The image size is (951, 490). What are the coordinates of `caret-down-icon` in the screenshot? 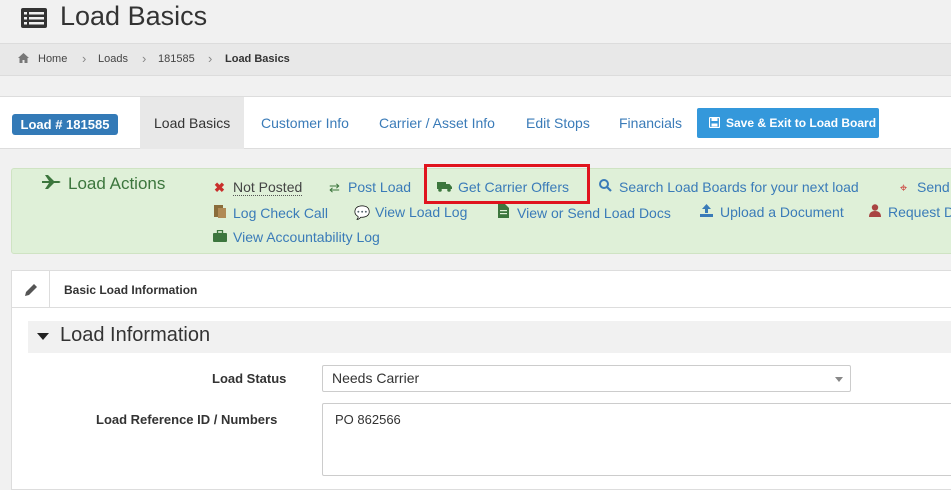 It's located at (43, 336).